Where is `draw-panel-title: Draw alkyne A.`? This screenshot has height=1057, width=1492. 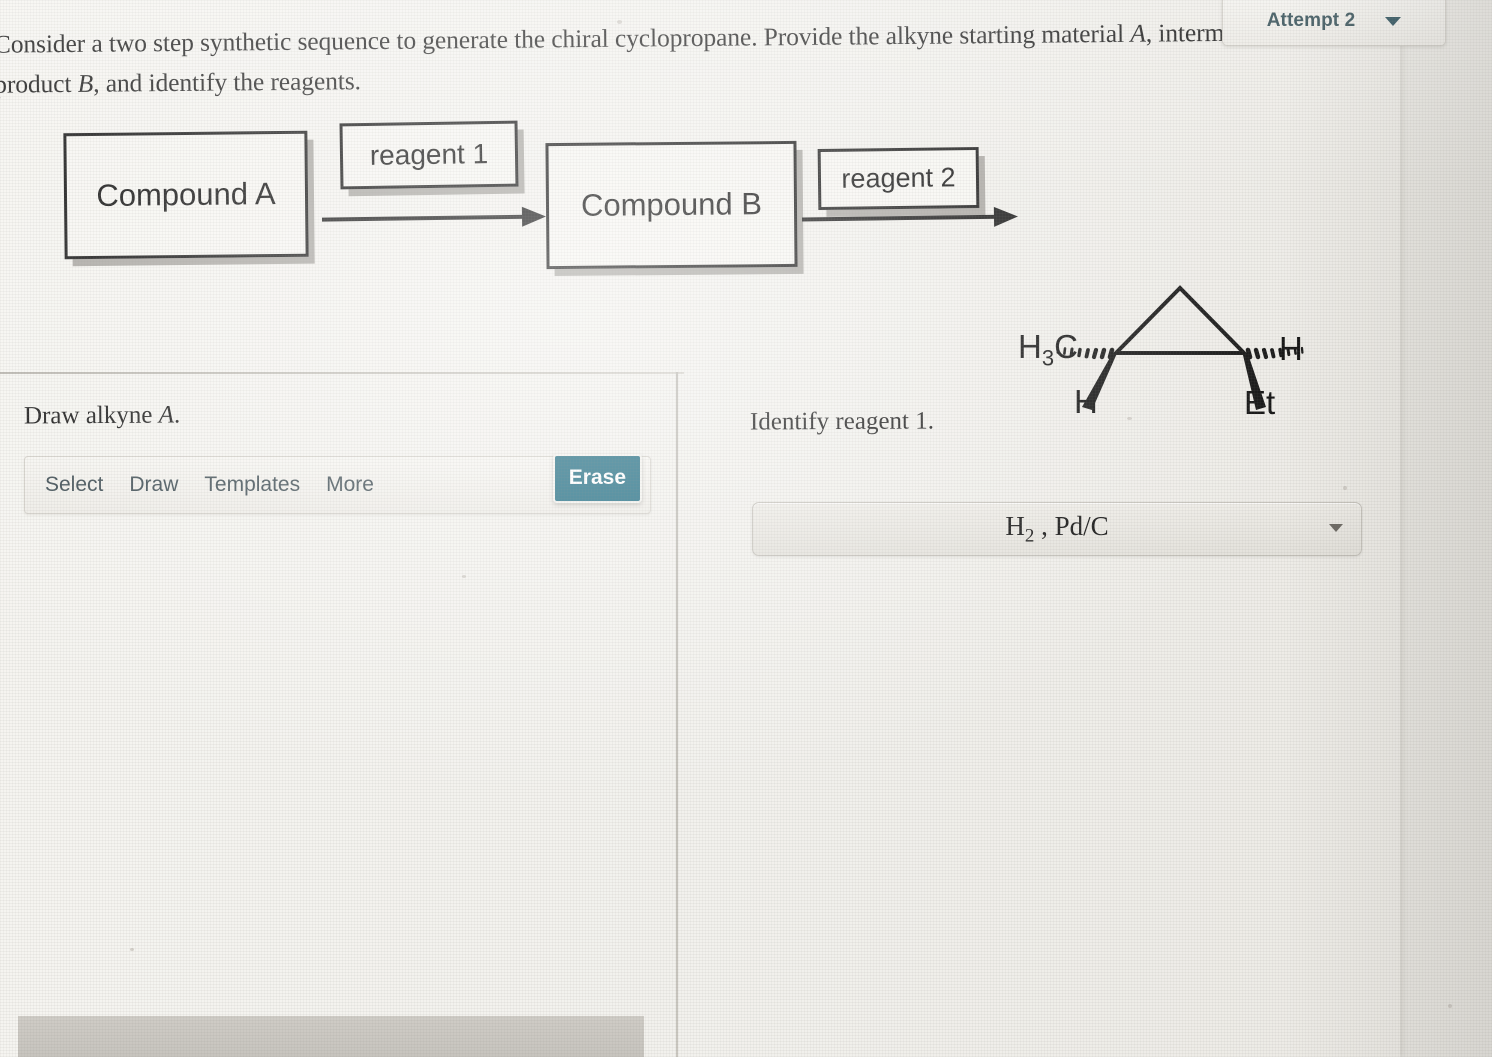
draw-panel-title: Draw alkyne A. is located at coordinates (102, 415).